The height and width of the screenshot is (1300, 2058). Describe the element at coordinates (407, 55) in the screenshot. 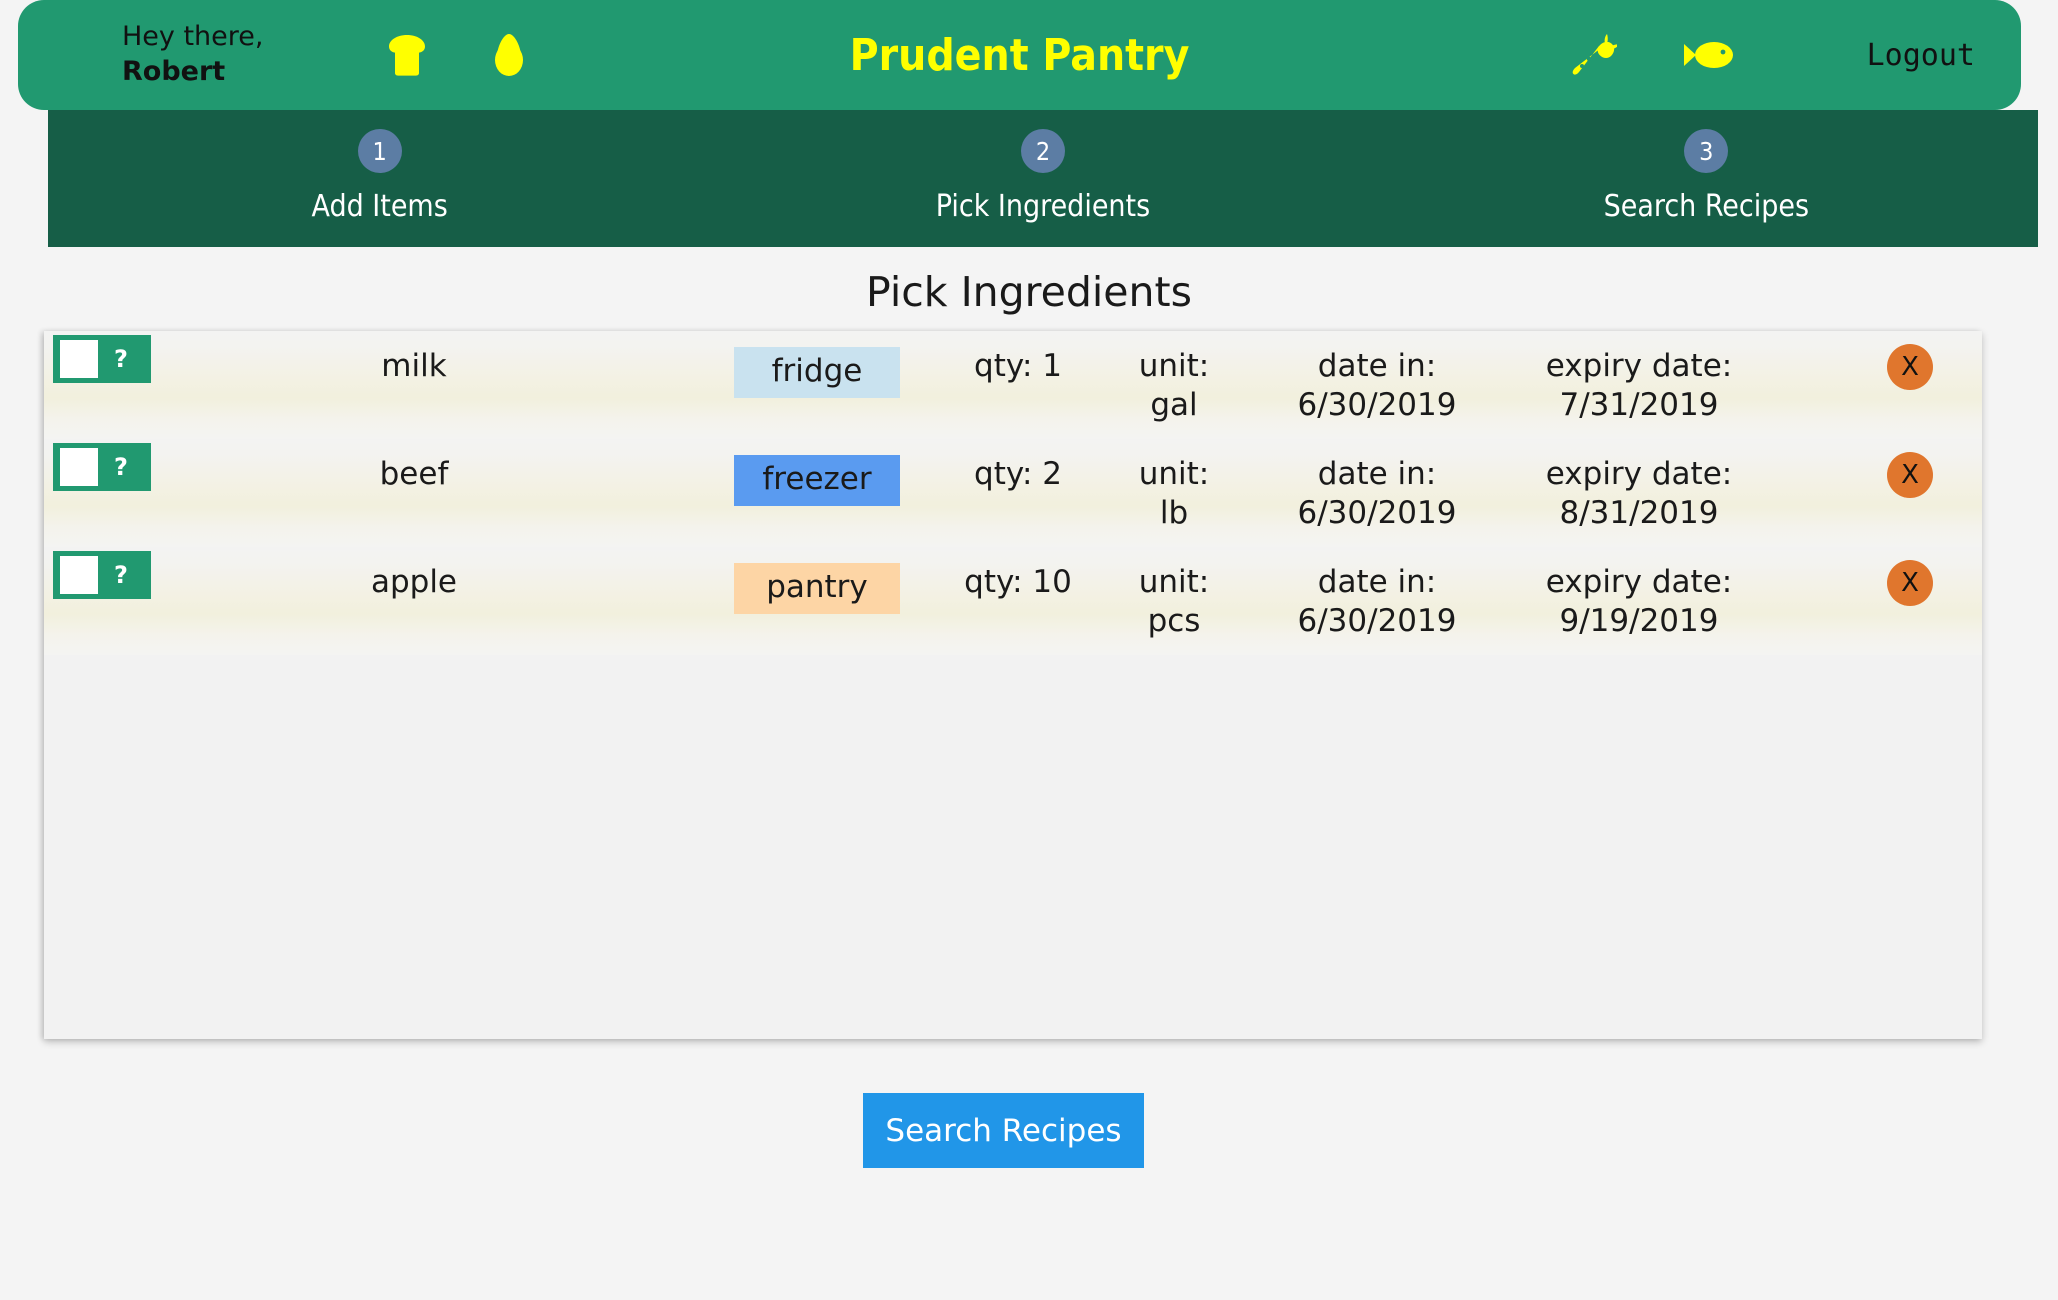

I see `bread-icon` at that location.